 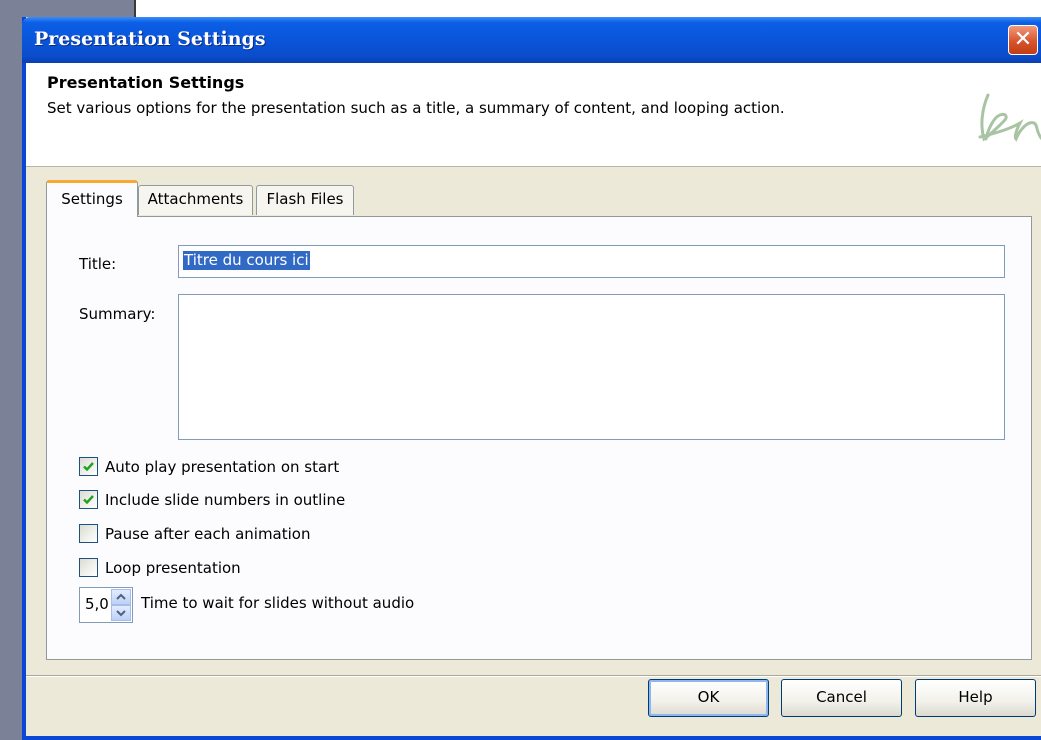 What do you see at coordinates (591, 261) in the screenshot?
I see `title-input: Titre du cours ici` at bounding box center [591, 261].